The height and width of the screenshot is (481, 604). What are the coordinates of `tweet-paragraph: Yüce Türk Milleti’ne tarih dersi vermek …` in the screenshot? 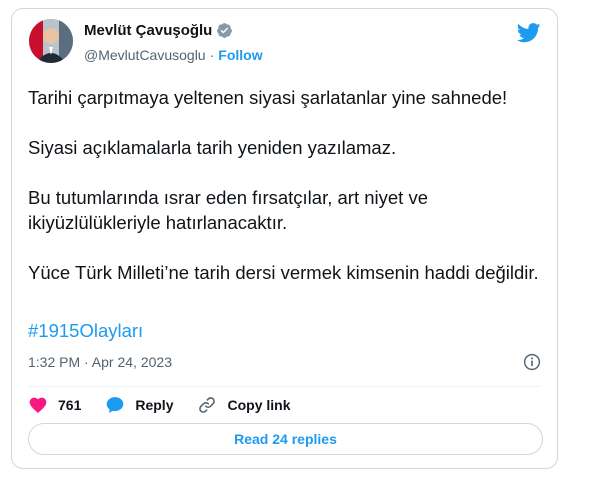 It's located at (283, 272).